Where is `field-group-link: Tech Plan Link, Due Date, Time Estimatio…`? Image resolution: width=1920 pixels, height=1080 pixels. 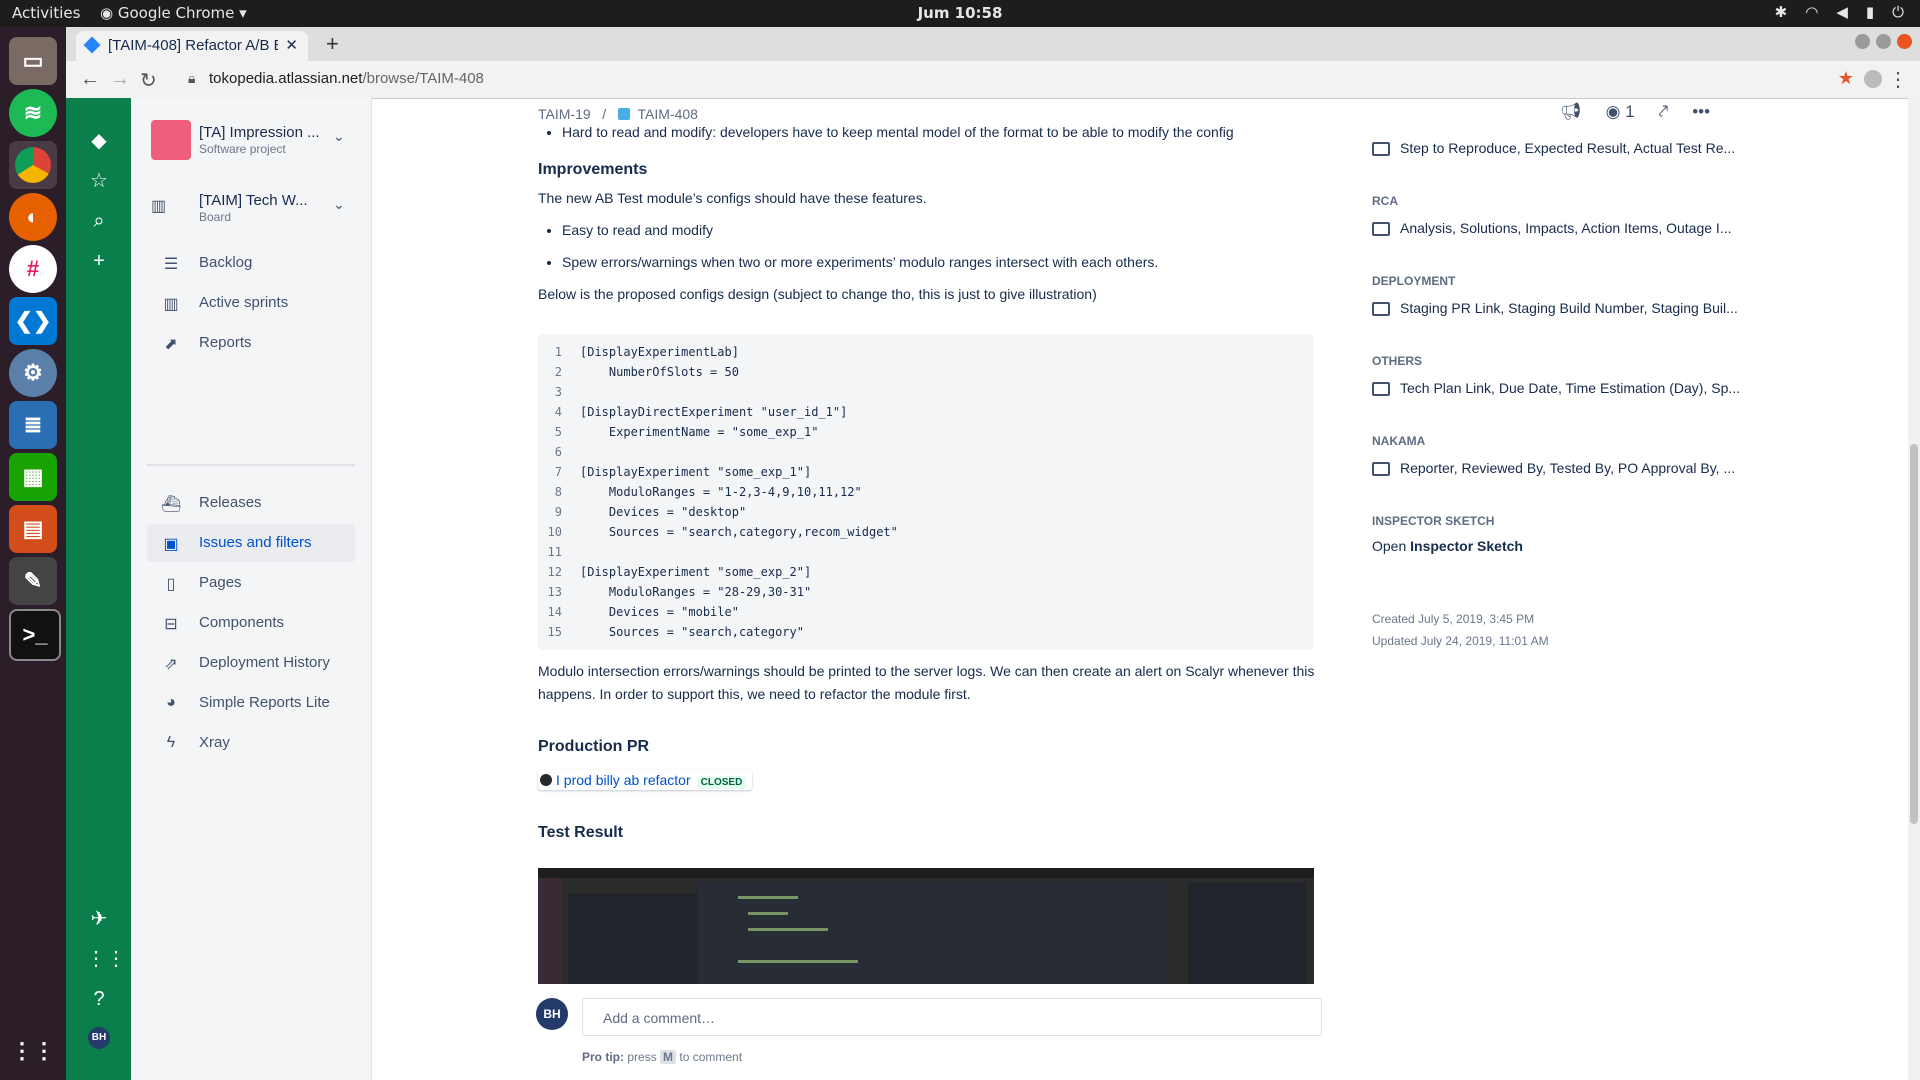
field-group-link: Tech Plan Link, Due Date, Time Estimatio… is located at coordinates (1562, 388).